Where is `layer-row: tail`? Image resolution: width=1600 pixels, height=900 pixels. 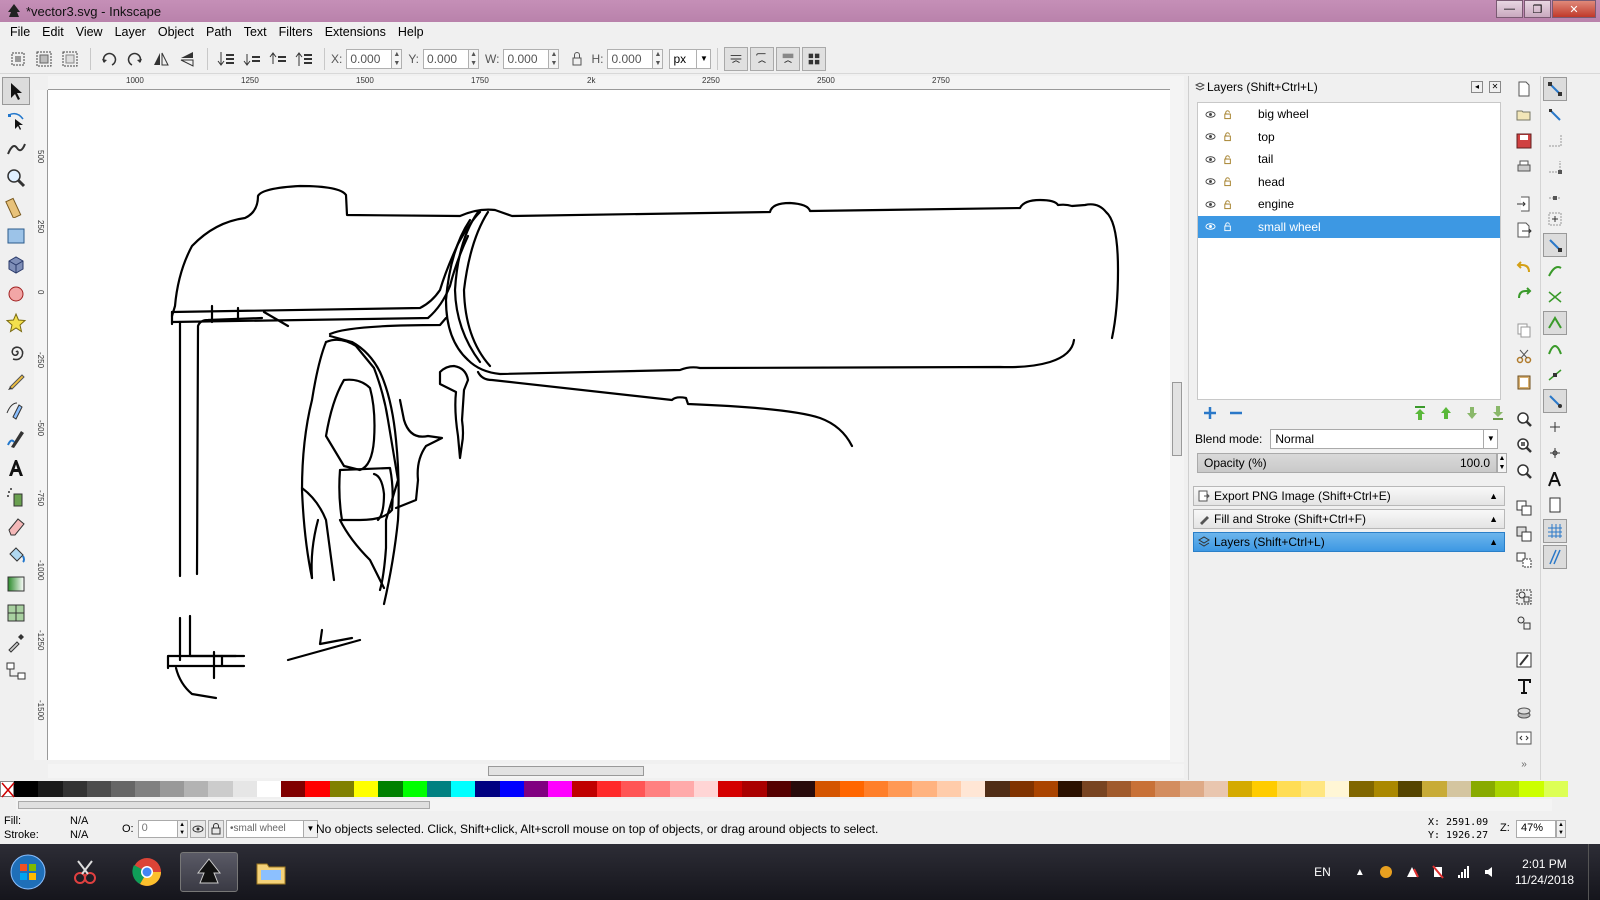
layer-row: tail is located at coordinates (1349, 159).